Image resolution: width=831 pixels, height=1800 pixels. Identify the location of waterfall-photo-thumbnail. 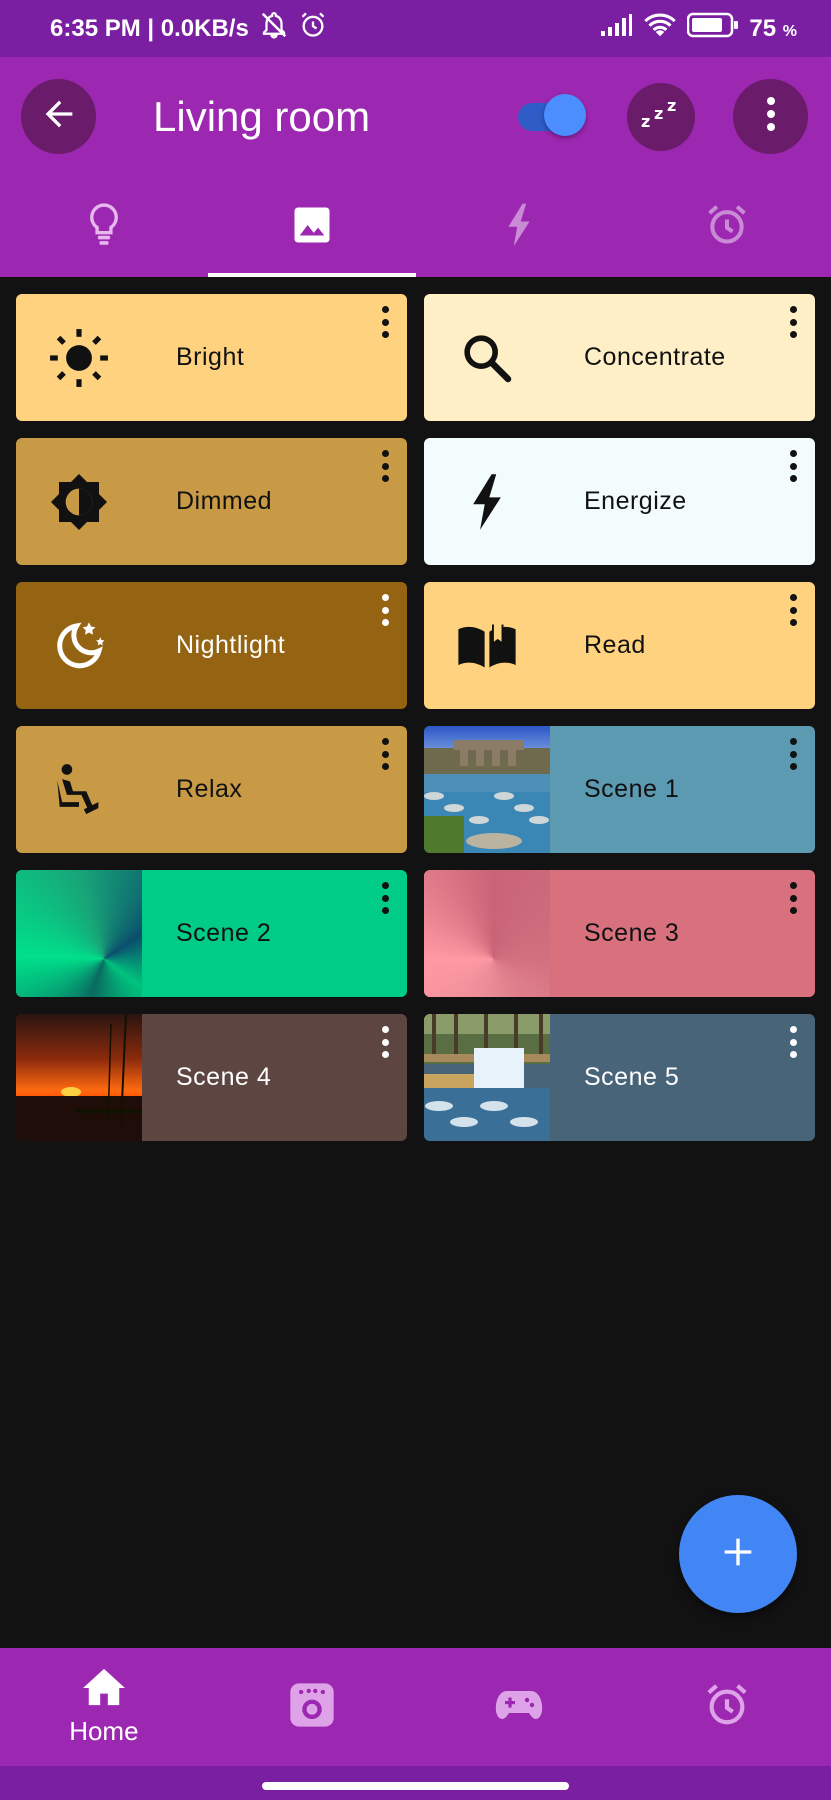
(487, 1077).